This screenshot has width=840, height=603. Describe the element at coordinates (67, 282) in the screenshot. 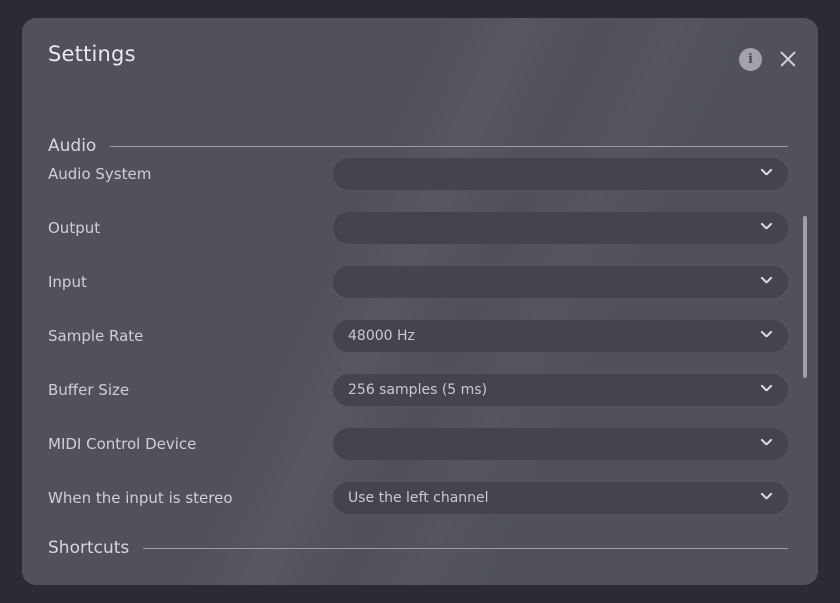

I see `row-label: Input` at that location.